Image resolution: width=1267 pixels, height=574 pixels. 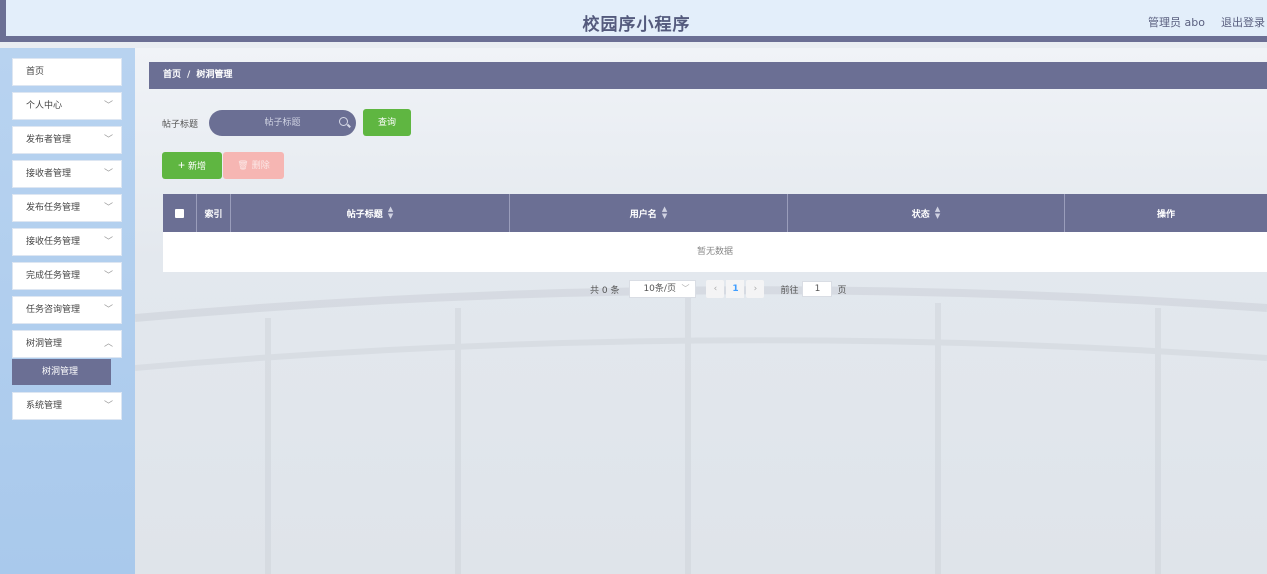 I want to click on column-header-title: 帖子标题 ▲ ▼, so click(x=370, y=213).